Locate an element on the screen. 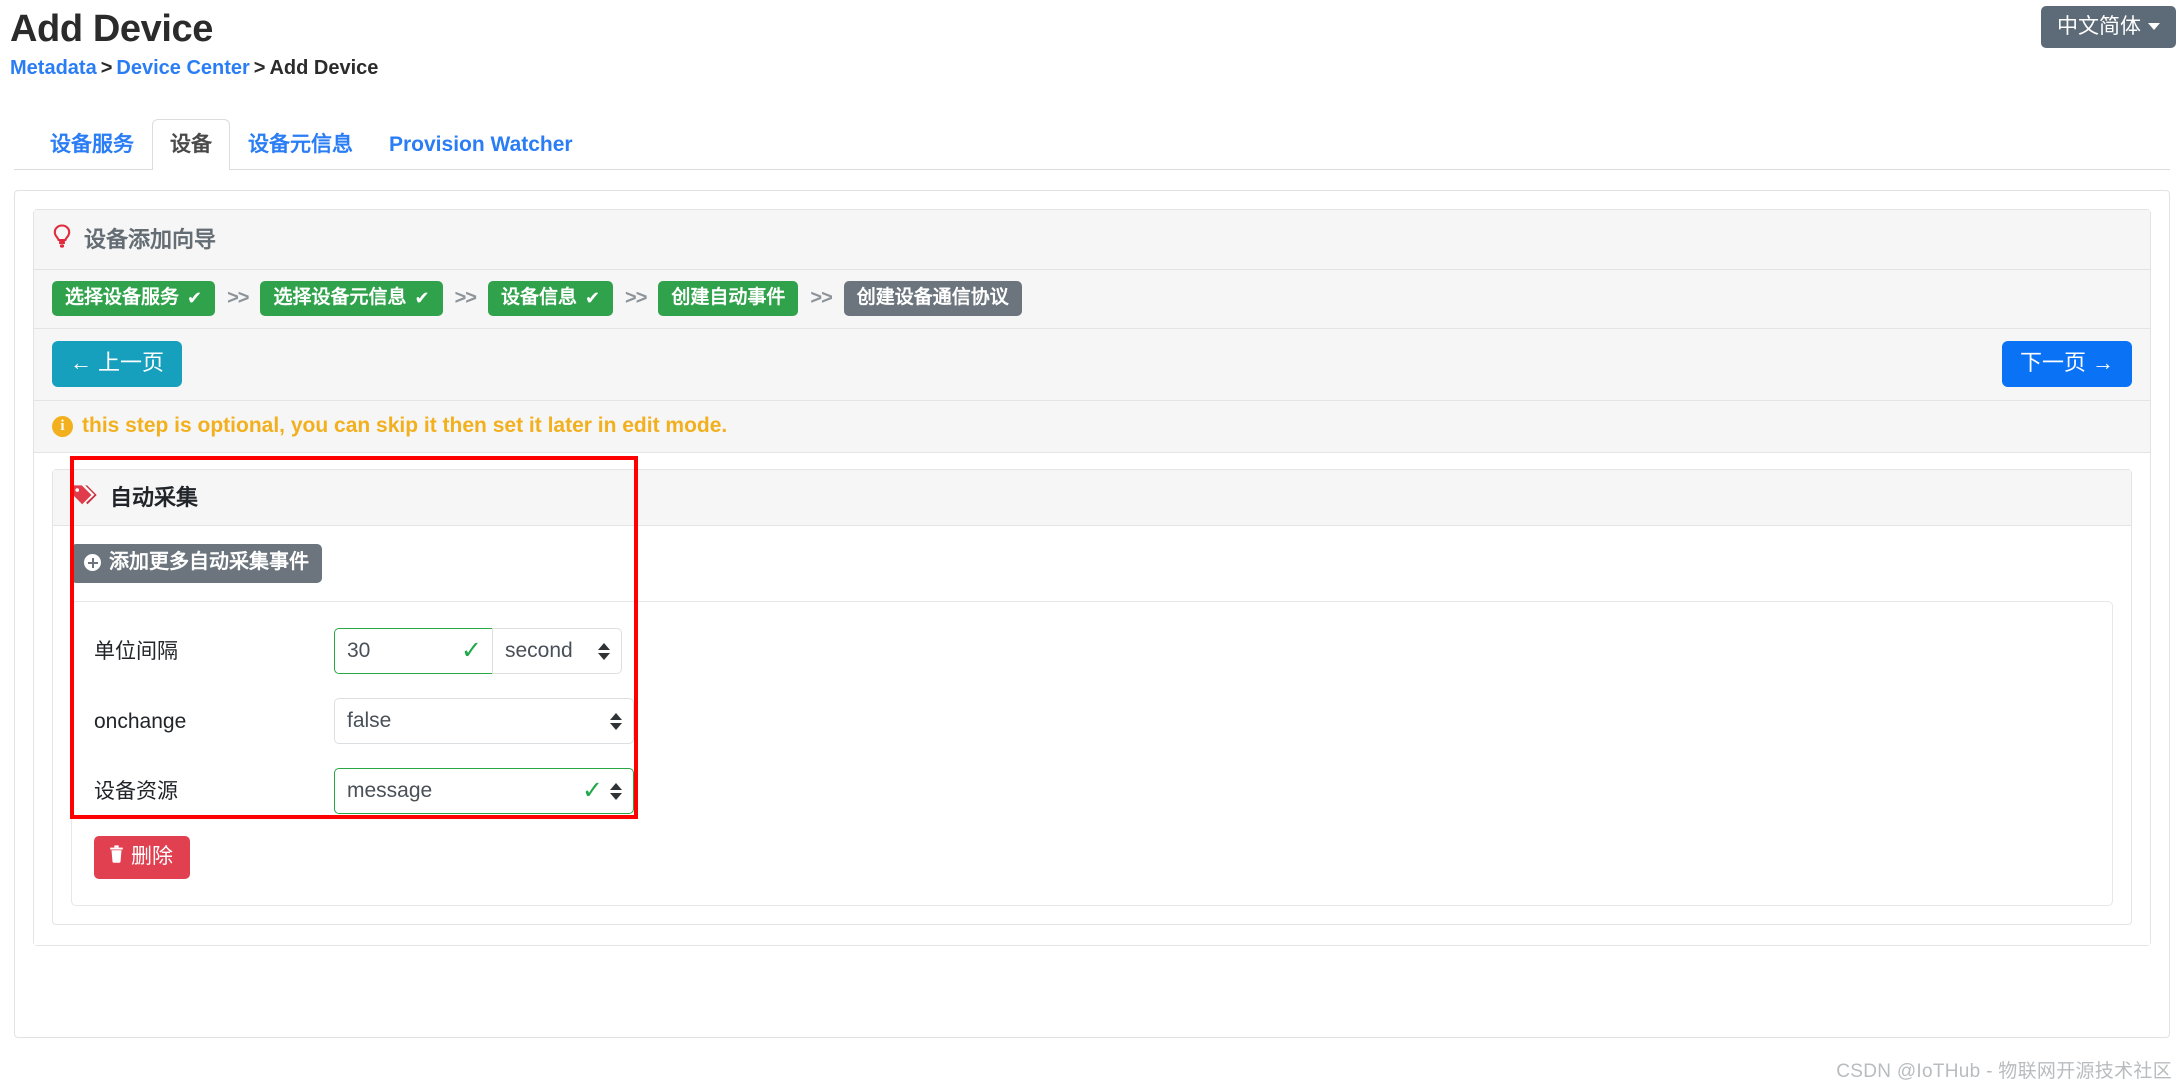  device-resource-value: message is located at coordinates (390, 791).